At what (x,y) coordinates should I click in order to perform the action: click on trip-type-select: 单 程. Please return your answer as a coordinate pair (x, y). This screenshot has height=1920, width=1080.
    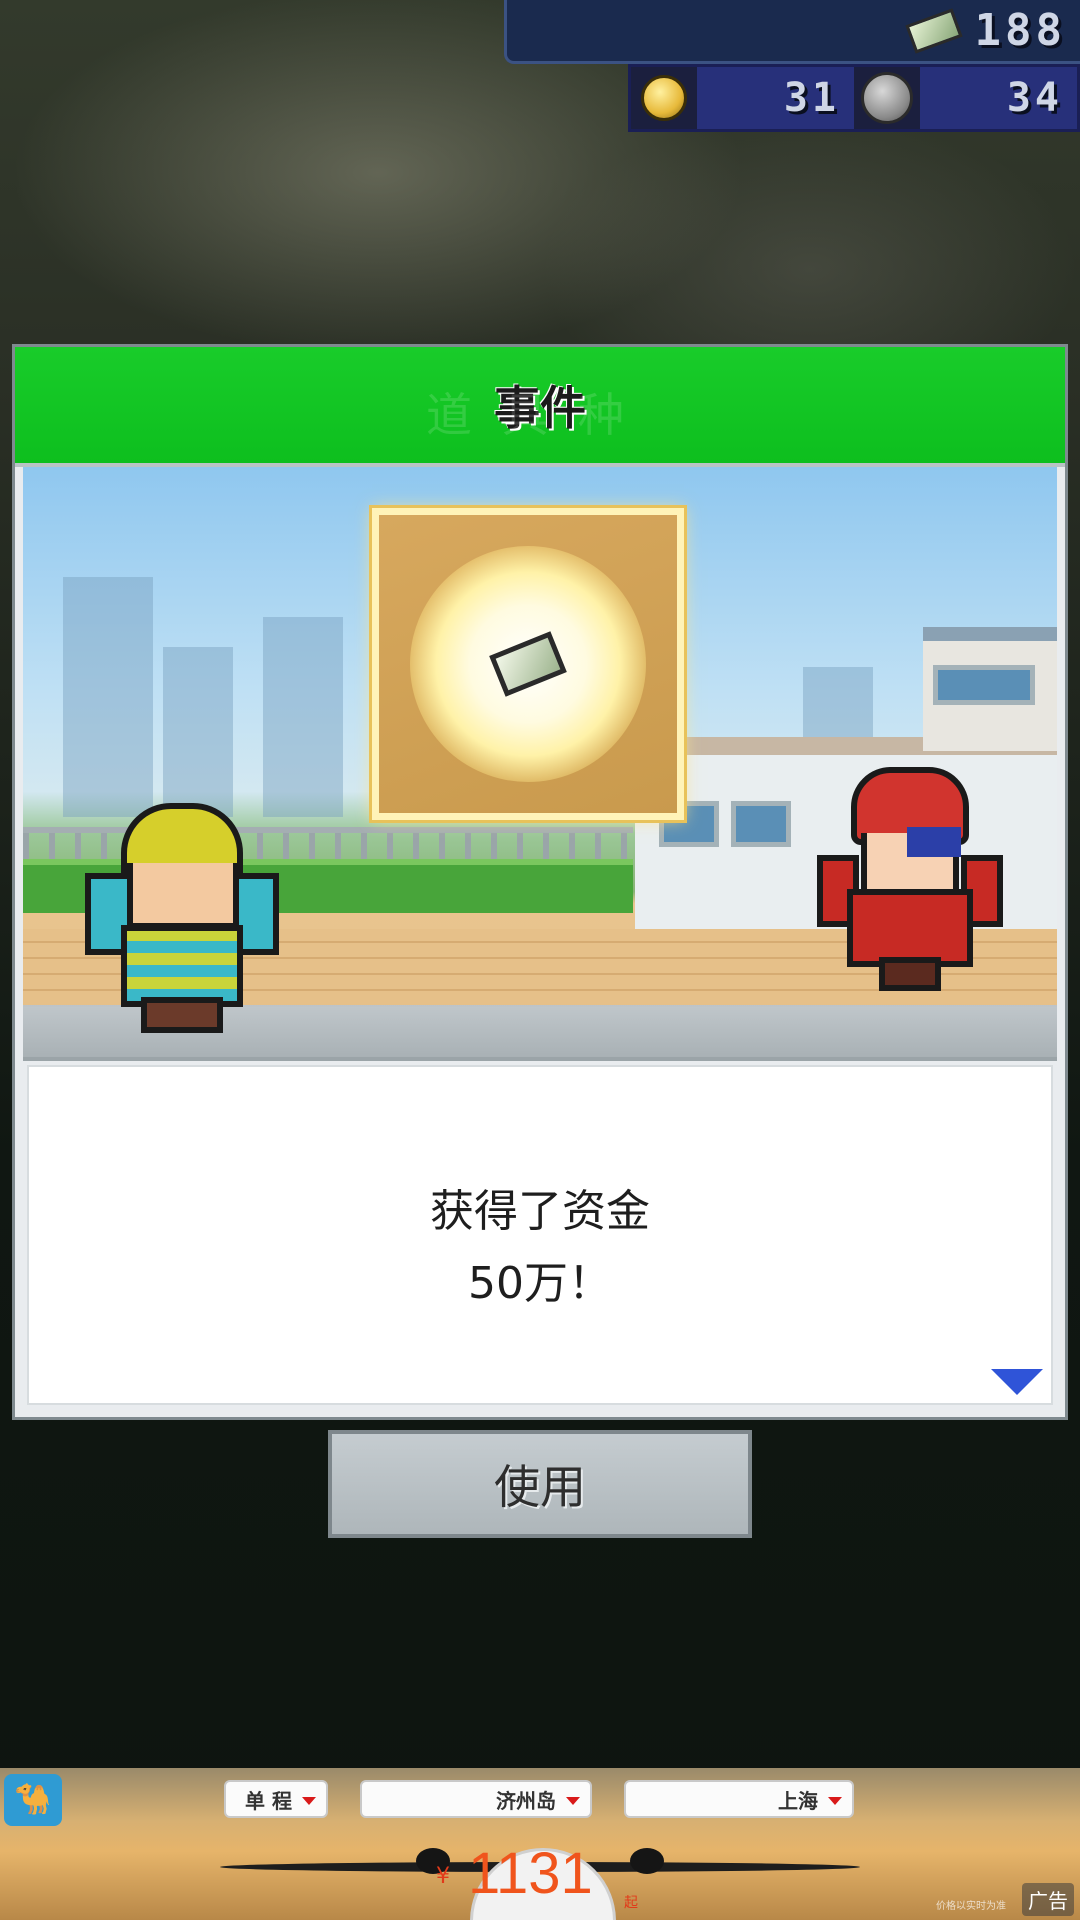
    Looking at the image, I should click on (276, 1799).